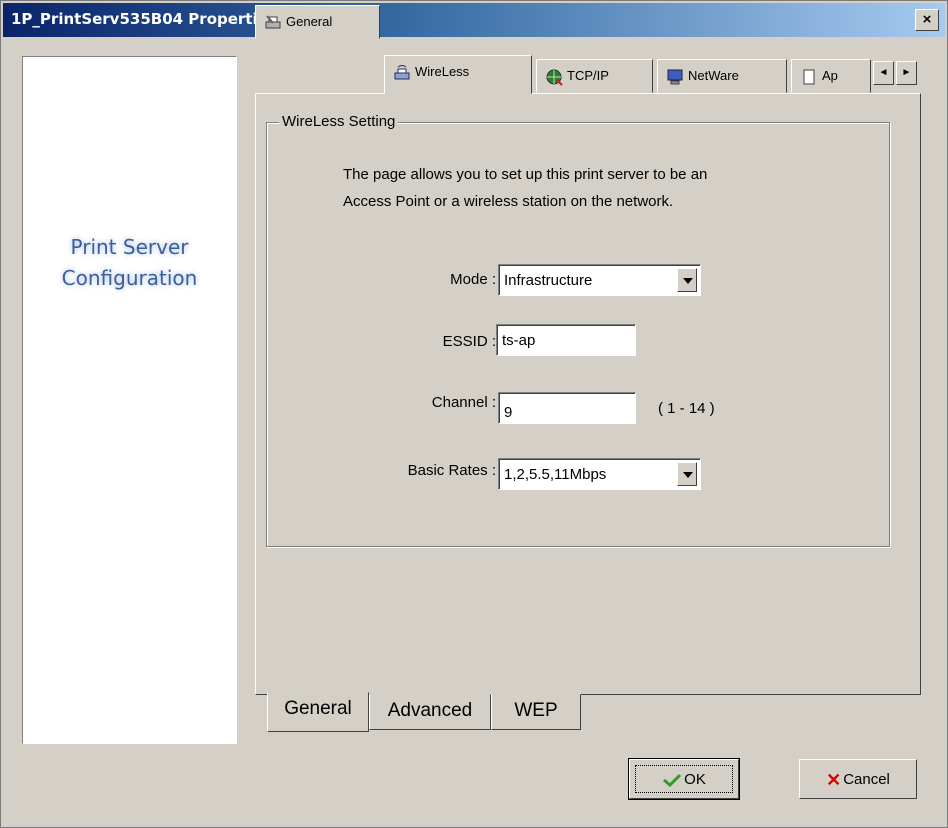  I want to click on mode-label: Mode :, so click(473, 279).